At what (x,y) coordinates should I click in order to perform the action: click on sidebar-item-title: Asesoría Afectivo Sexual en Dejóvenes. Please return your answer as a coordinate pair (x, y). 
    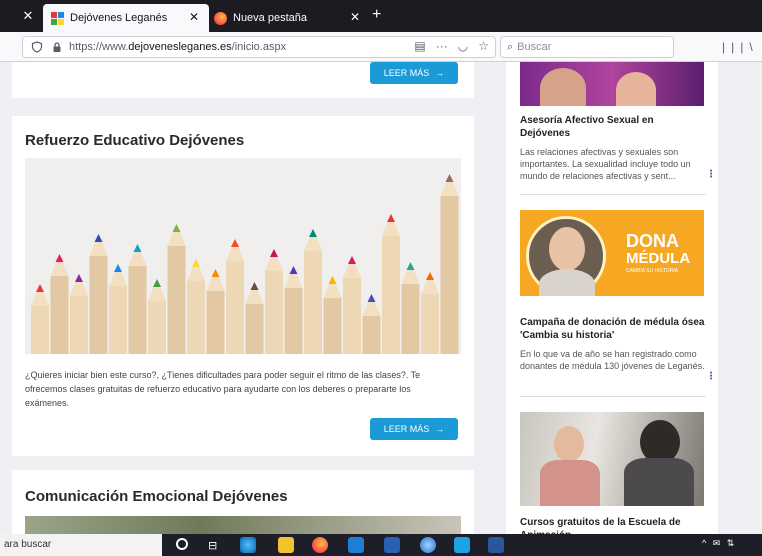
    Looking at the image, I should click on (613, 127).